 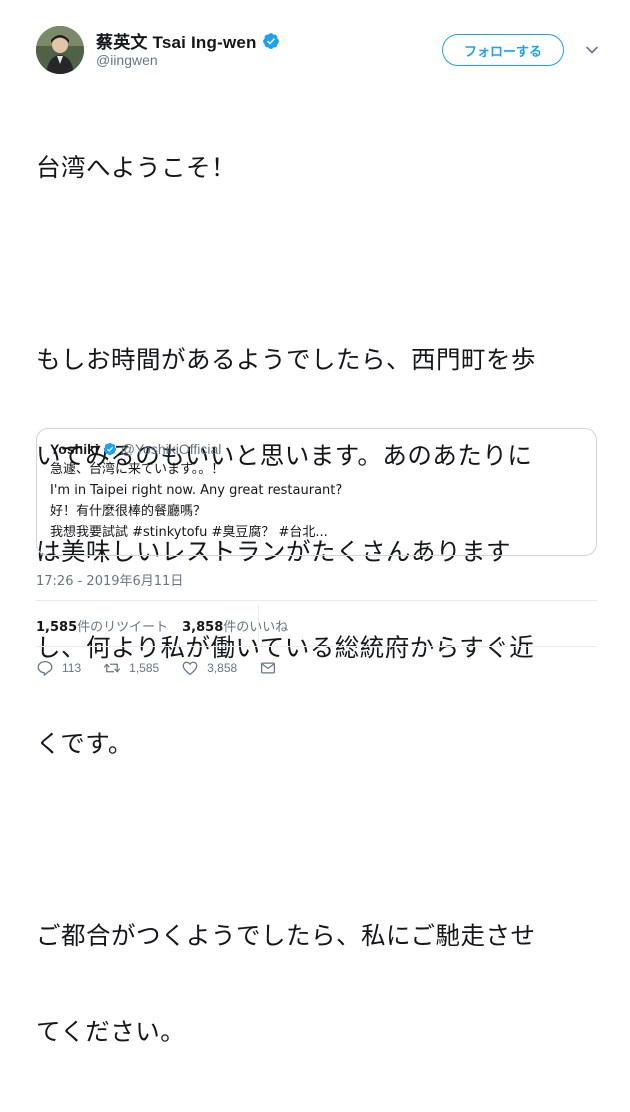 What do you see at coordinates (136, 167) in the screenshot?
I see `tweet-text-line: 台湾へようこそ！` at bounding box center [136, 167].